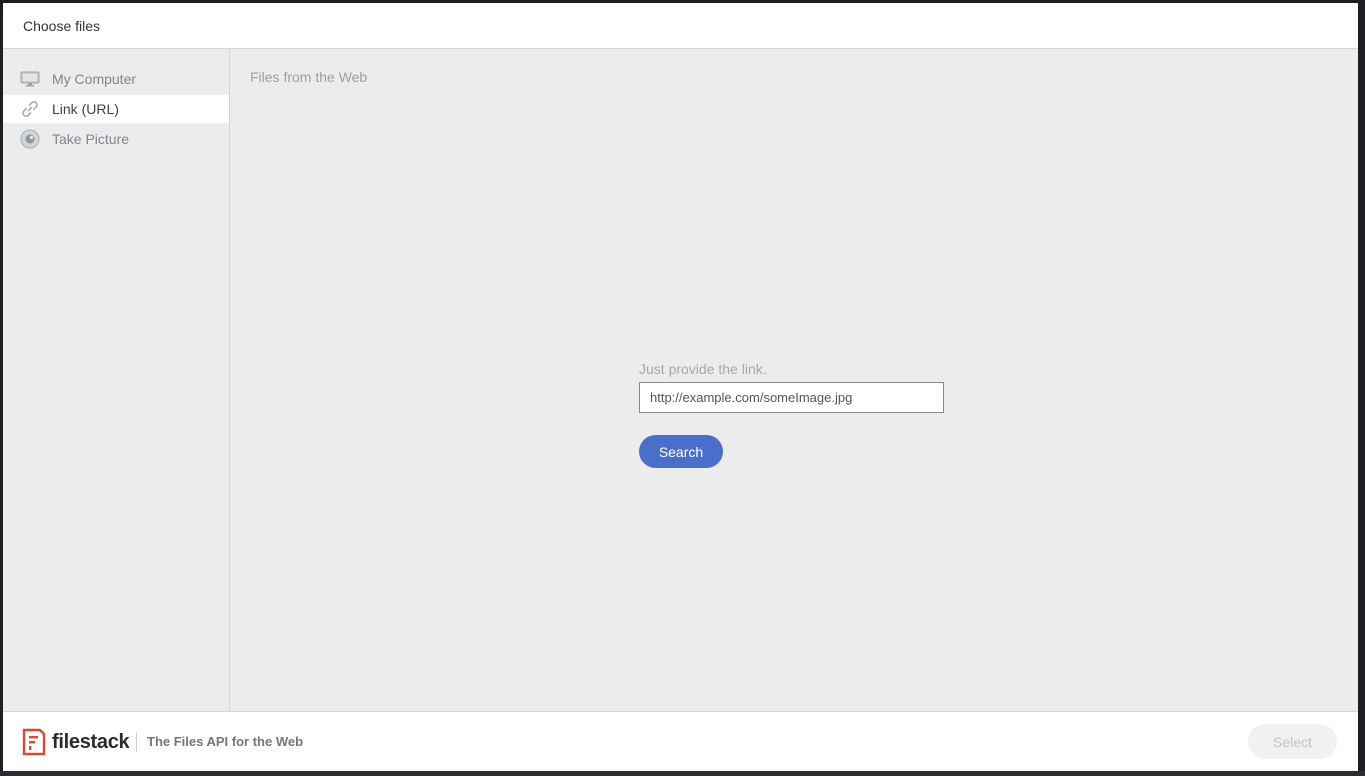 The height and width of the screenshot is (776, 1365). I want to click on sidebar-item-my-computer: My Computer, so click(116, 79).